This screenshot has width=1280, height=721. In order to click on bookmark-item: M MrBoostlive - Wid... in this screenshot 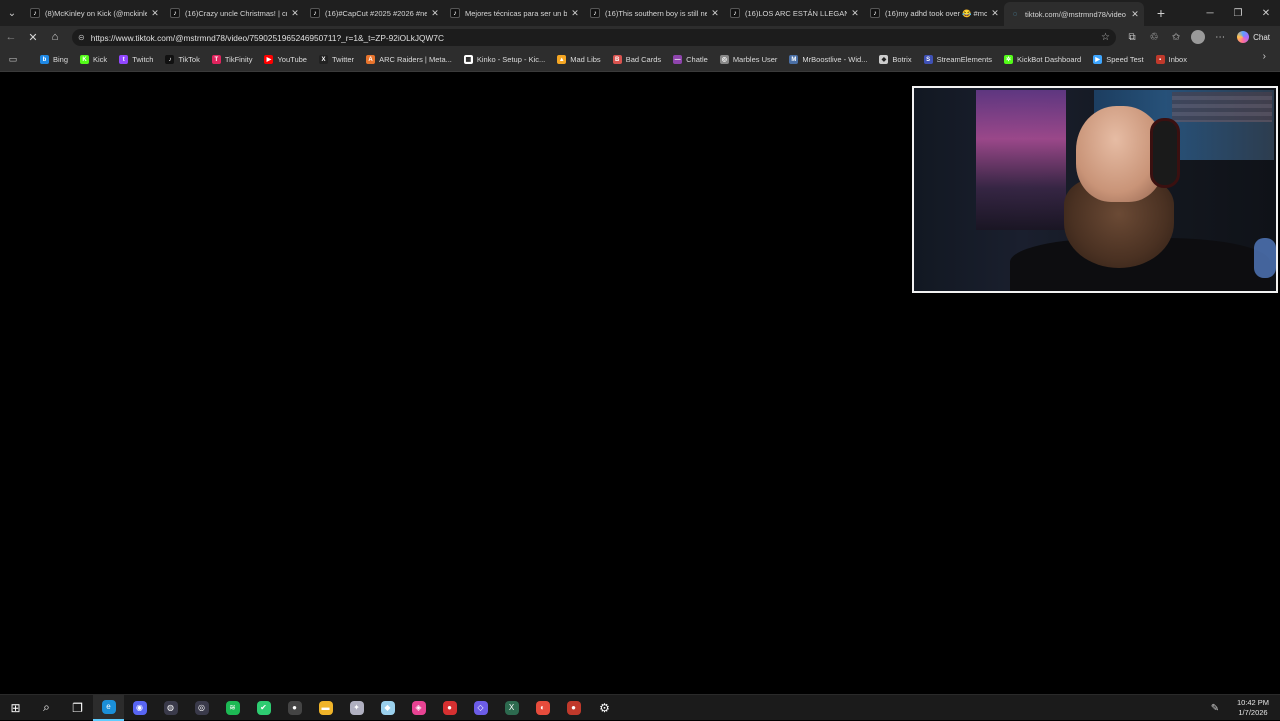, I will do `click(828, 60)`.